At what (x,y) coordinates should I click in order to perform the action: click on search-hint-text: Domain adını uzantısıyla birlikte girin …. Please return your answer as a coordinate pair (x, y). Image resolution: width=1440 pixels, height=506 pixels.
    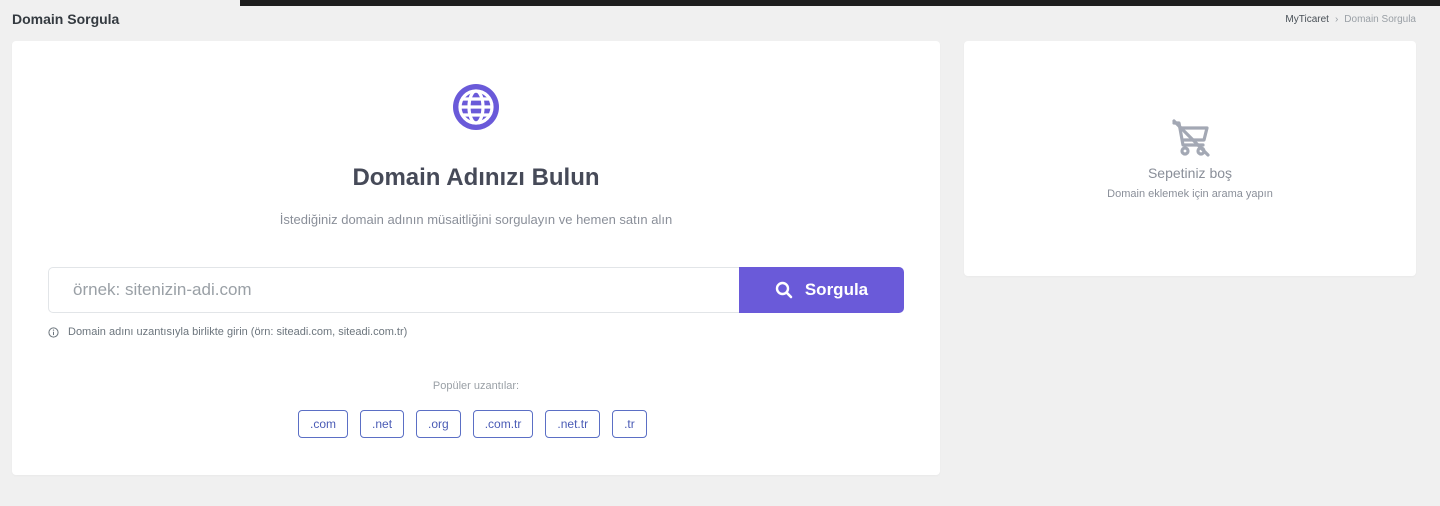
    Looking at the image, I should click on (238, 332).